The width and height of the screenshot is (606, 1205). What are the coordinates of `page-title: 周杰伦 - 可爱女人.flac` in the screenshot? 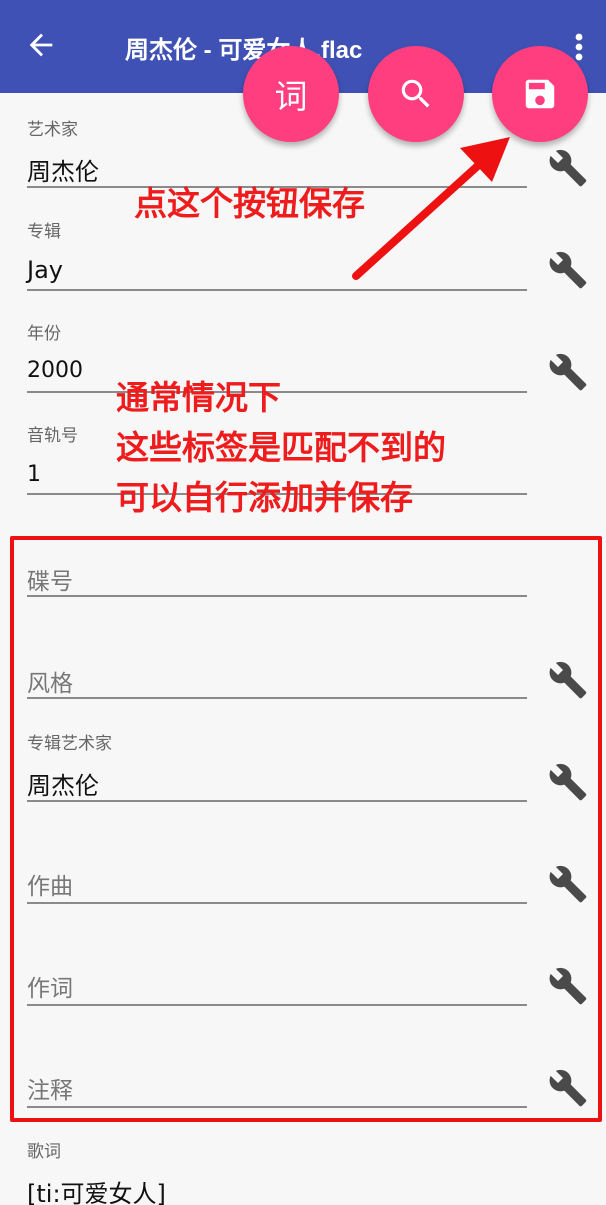 It's located at (244, 50).